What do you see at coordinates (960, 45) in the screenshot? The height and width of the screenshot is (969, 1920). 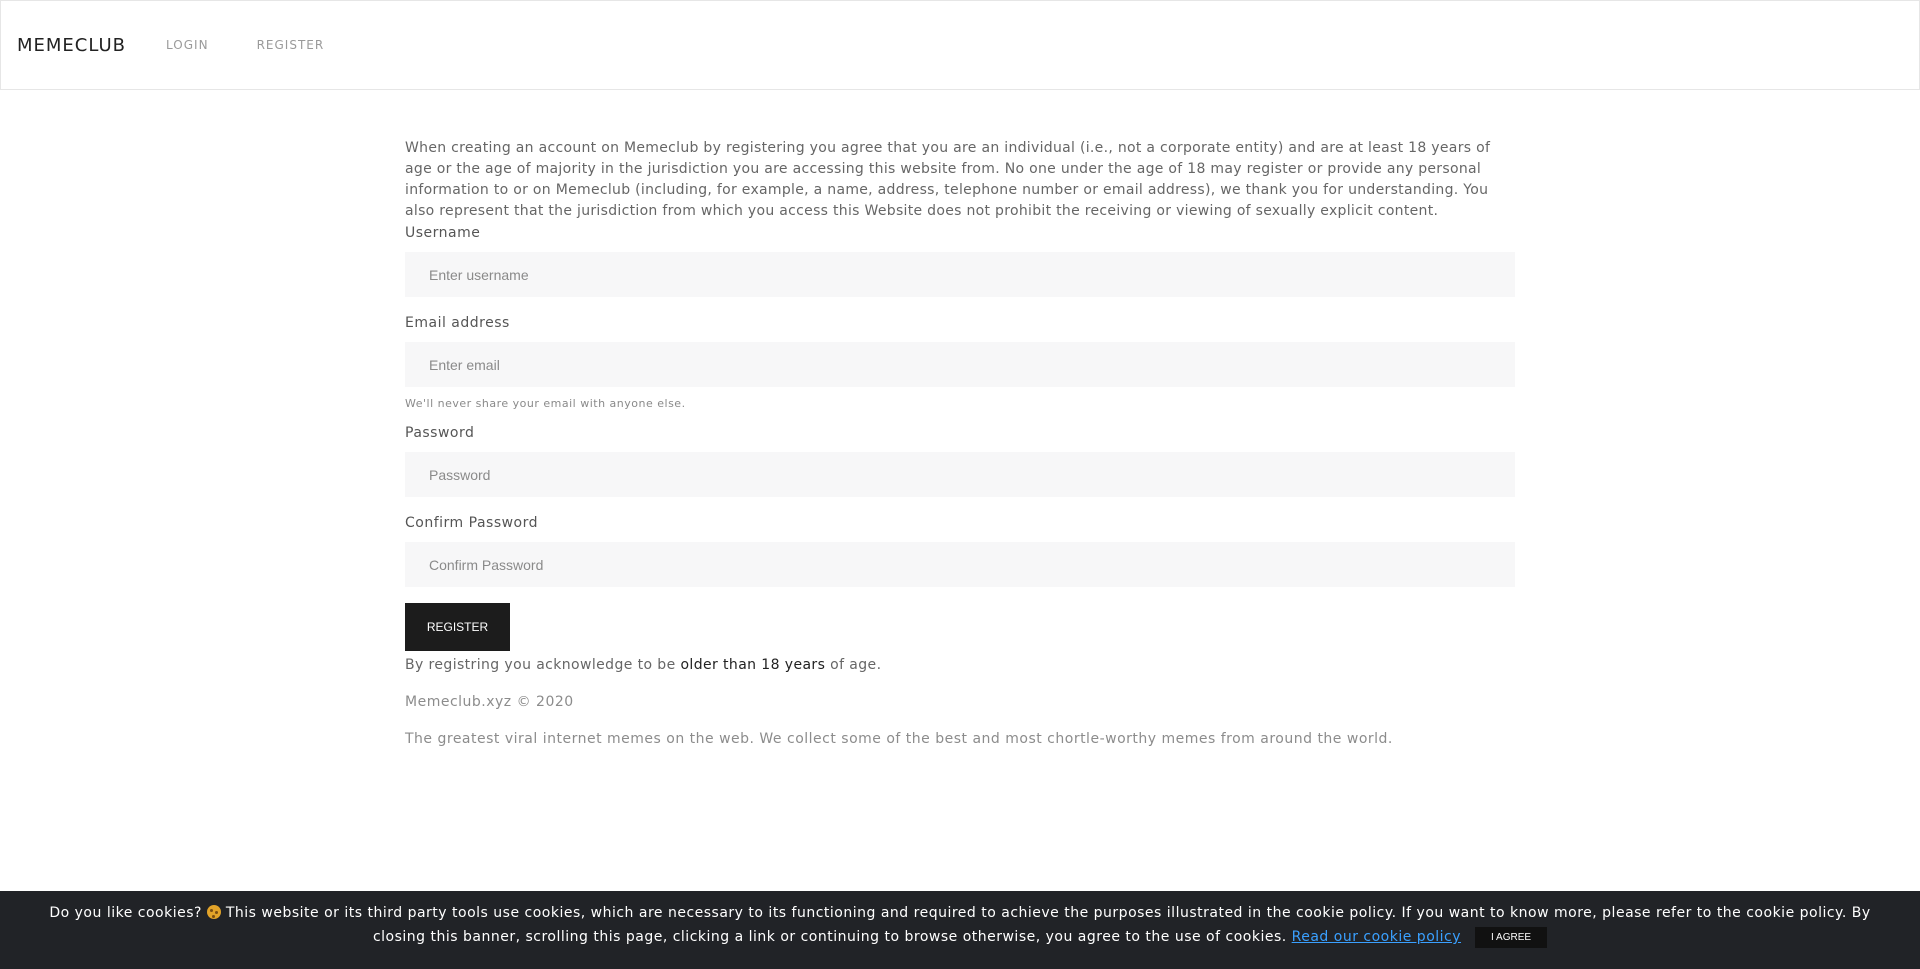 I see `navbar: MEMECLUB LOGIN REGISTER` at bounding box center [960, 45].